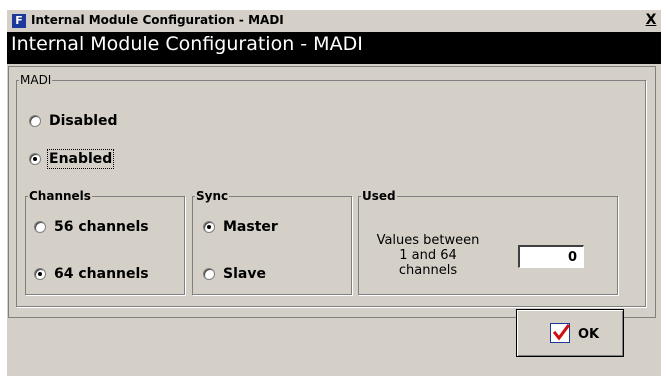  I want to click on master-label: Master, so click(250, 227).